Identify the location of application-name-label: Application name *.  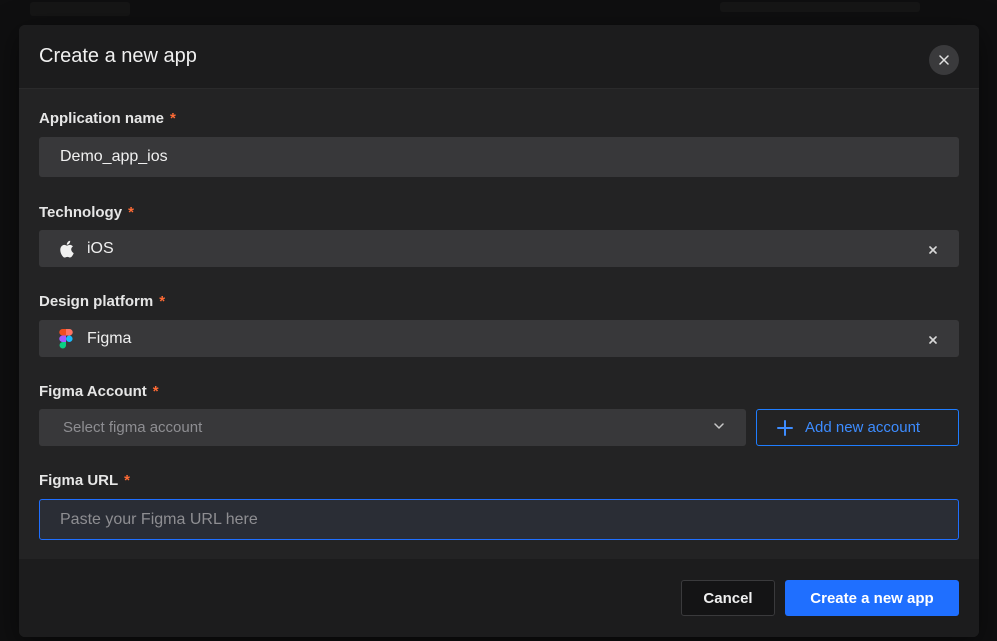
(107, 118).